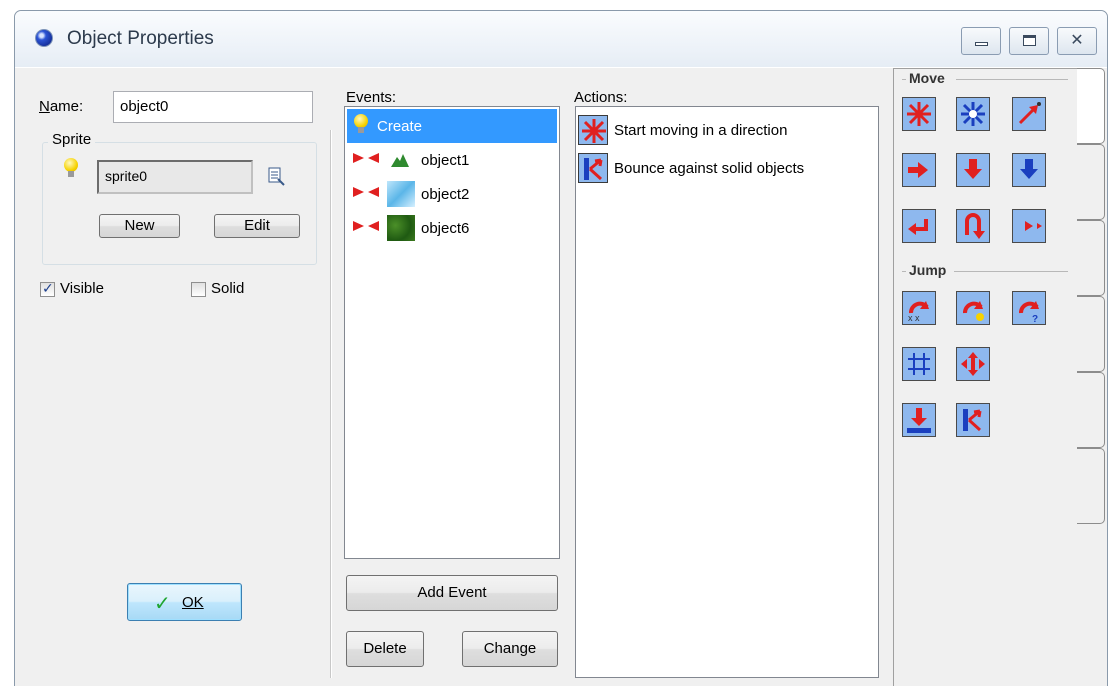 The width and height of the screenshot is (1114, 686). Describe the element at coordinates (452, 593) in the screenshot. I see `add-event-button: Add Event` at that location.